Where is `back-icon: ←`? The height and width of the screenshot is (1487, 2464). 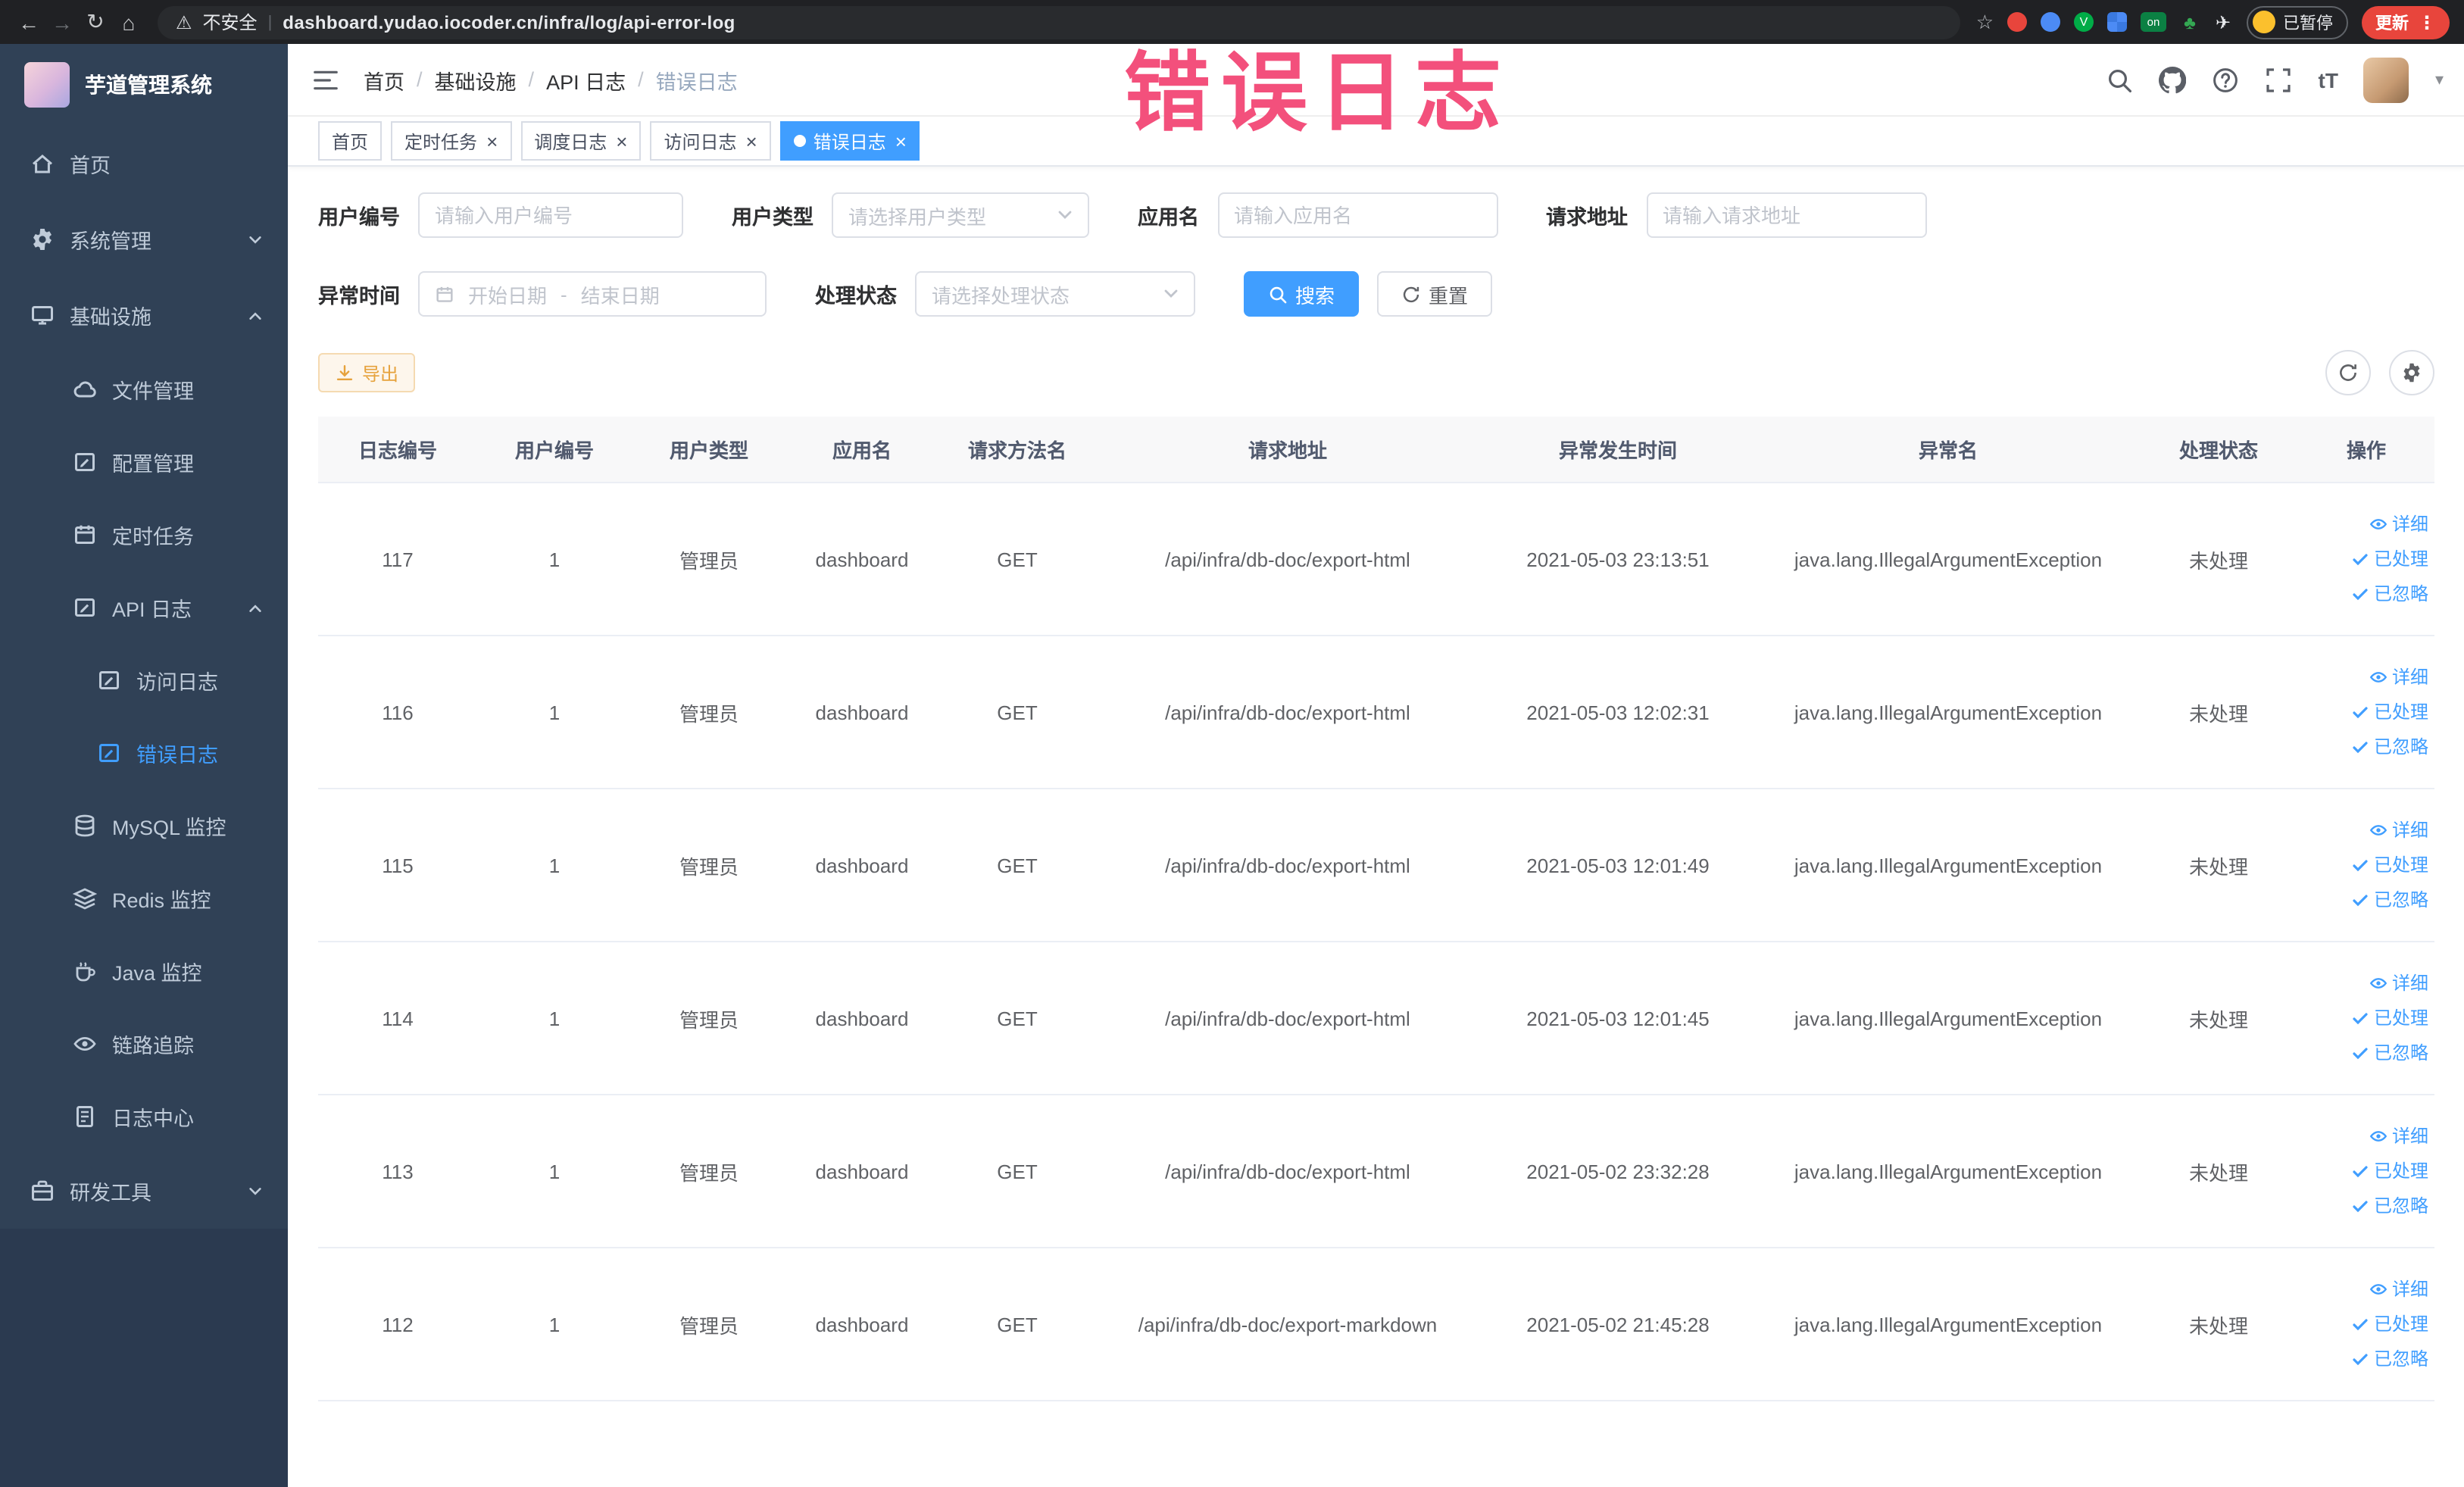 back-icon: ← is located at coordinates (28, 22).